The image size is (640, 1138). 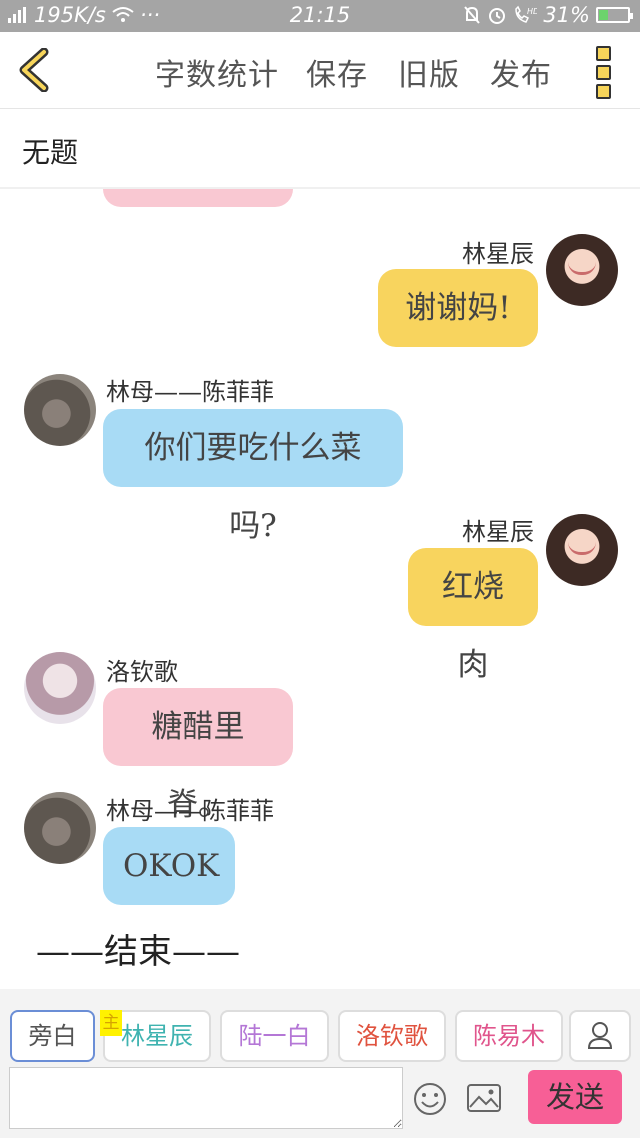 I want to click on role-button-luoqinge: 洛钦歌, so click(x=392, y=1036).